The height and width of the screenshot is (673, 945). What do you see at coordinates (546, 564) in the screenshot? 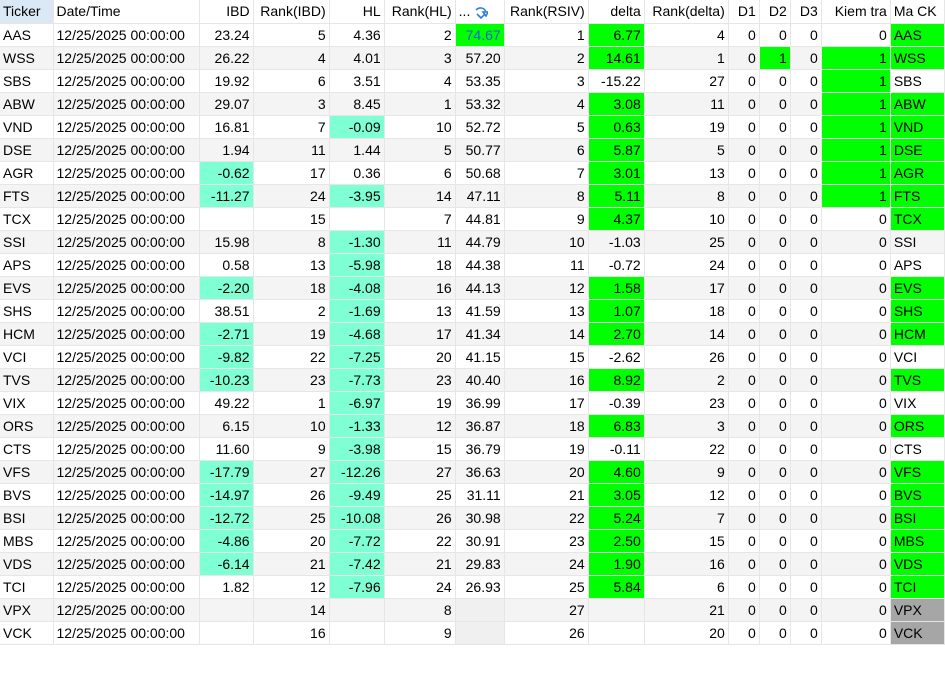
I see `cell-rank-rsiv: 24` at bounding box center [546, 564].